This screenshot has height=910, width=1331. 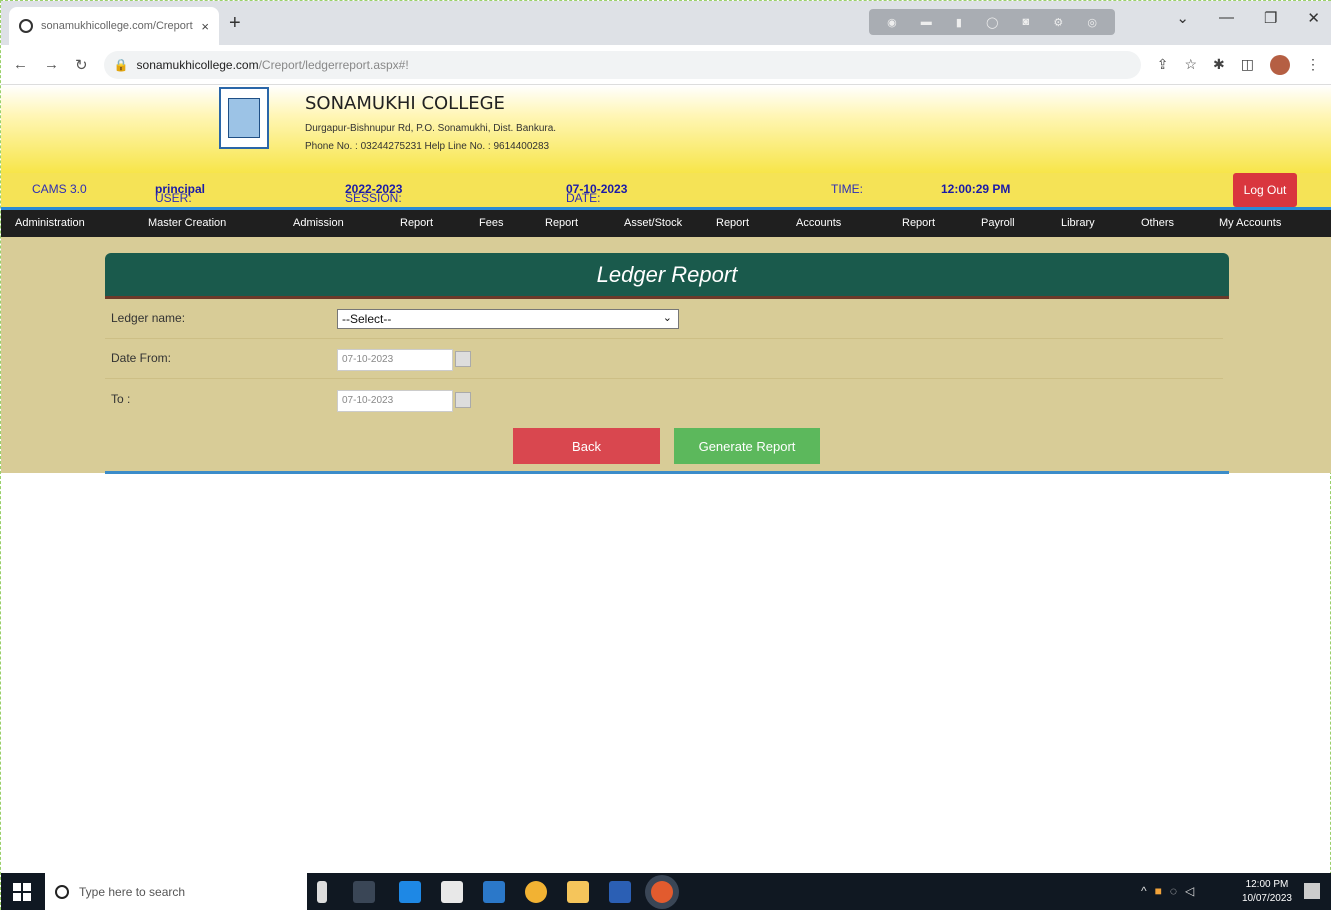 I want to click on nav-item-my-accounts: My Accounts, so click(x=1250, y=223).